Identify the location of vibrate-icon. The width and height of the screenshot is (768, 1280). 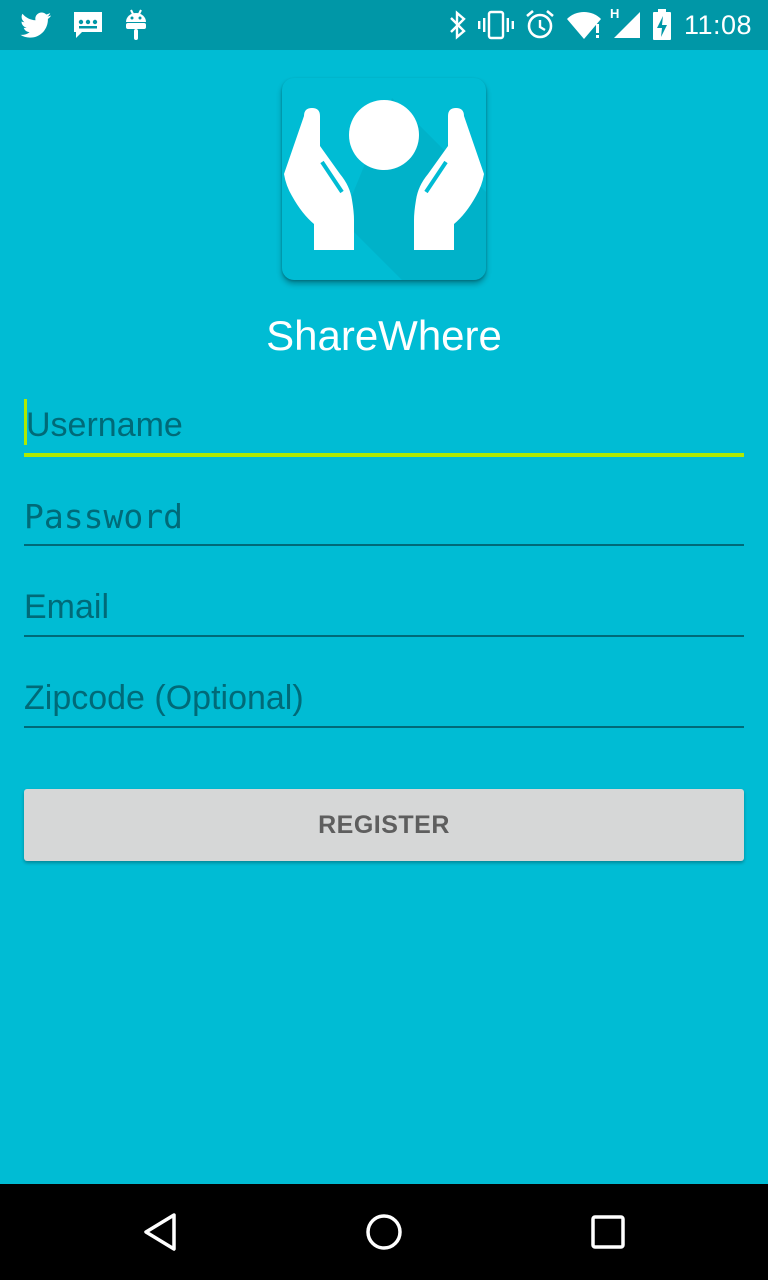
(495, 25).